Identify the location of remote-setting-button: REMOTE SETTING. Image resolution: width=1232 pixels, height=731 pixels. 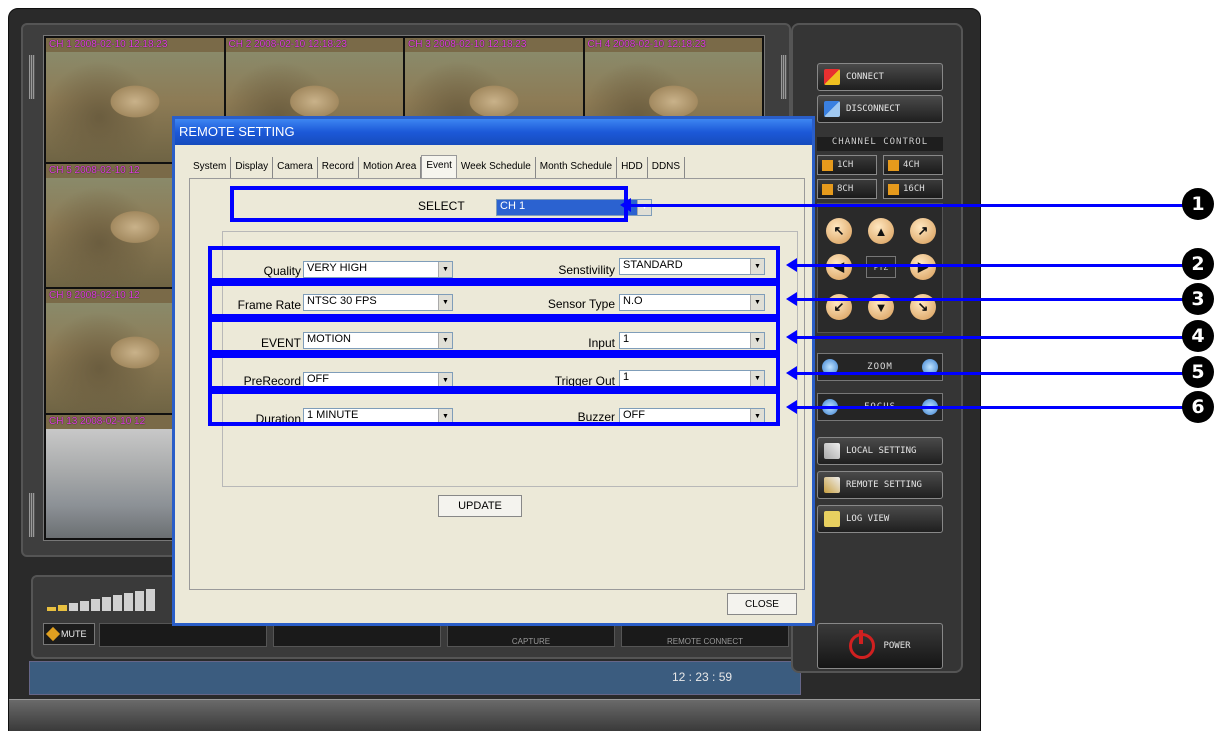
(880, 485).